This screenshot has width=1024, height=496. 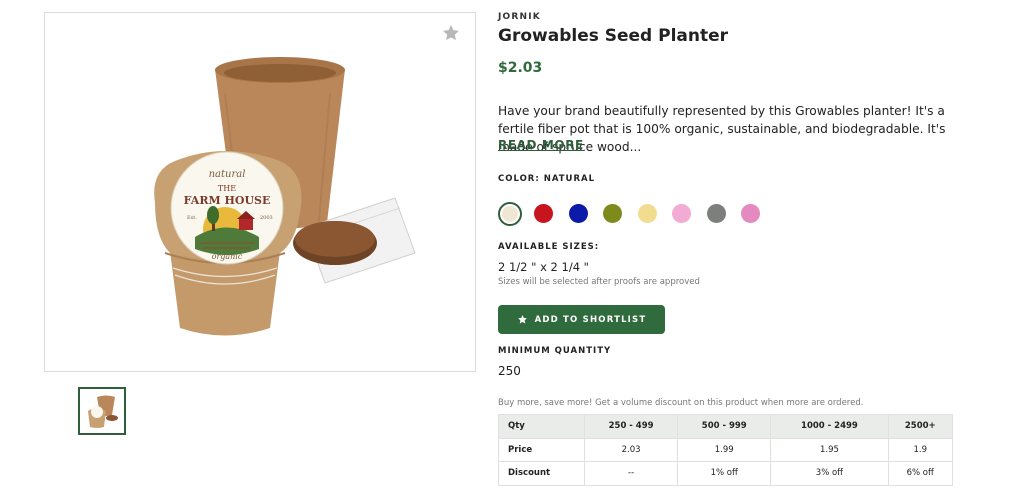 I want to click on color-swatch-yellow, so click(x=647, y=213).